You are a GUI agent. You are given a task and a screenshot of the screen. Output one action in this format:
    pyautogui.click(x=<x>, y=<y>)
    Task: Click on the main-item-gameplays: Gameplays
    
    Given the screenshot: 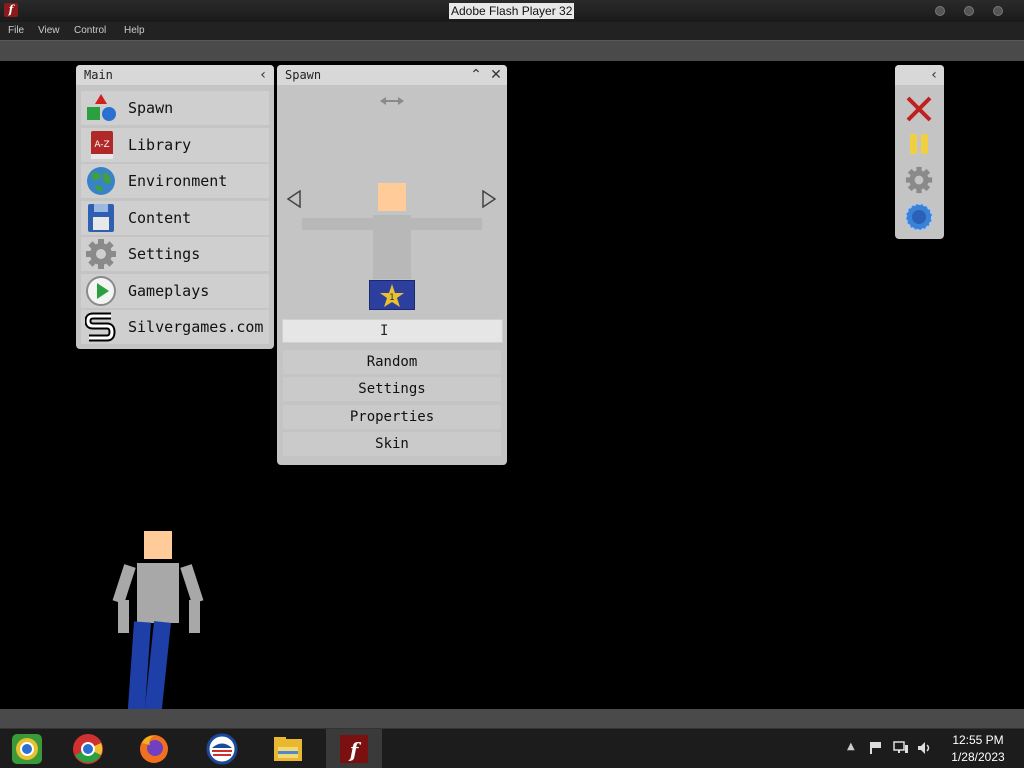 What is the action you would take?
    pyautogui.click(x=175, y=291)
    